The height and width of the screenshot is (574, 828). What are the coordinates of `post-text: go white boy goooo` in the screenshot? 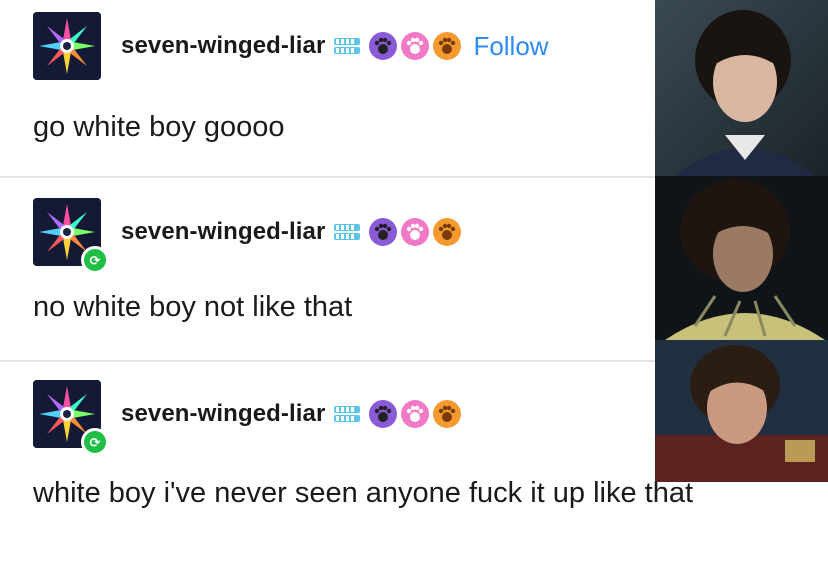 It's located at (159, 127).